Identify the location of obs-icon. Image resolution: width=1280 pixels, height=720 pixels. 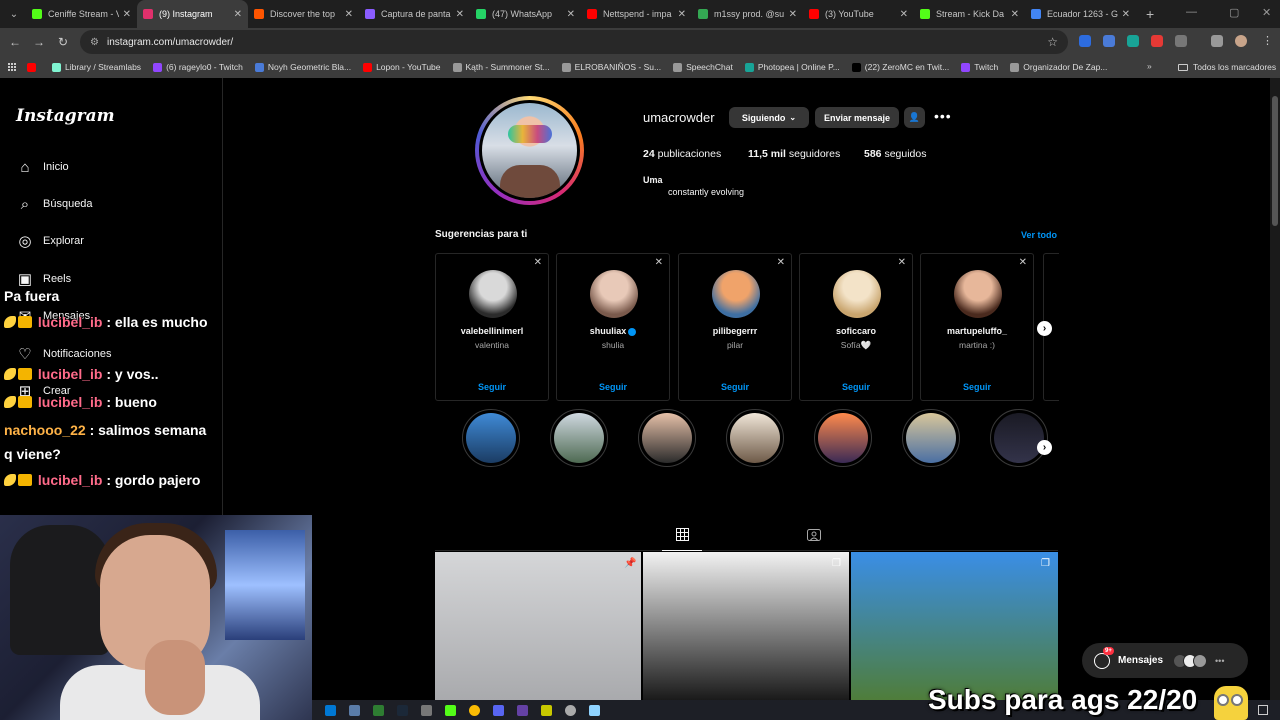
(570, 710).